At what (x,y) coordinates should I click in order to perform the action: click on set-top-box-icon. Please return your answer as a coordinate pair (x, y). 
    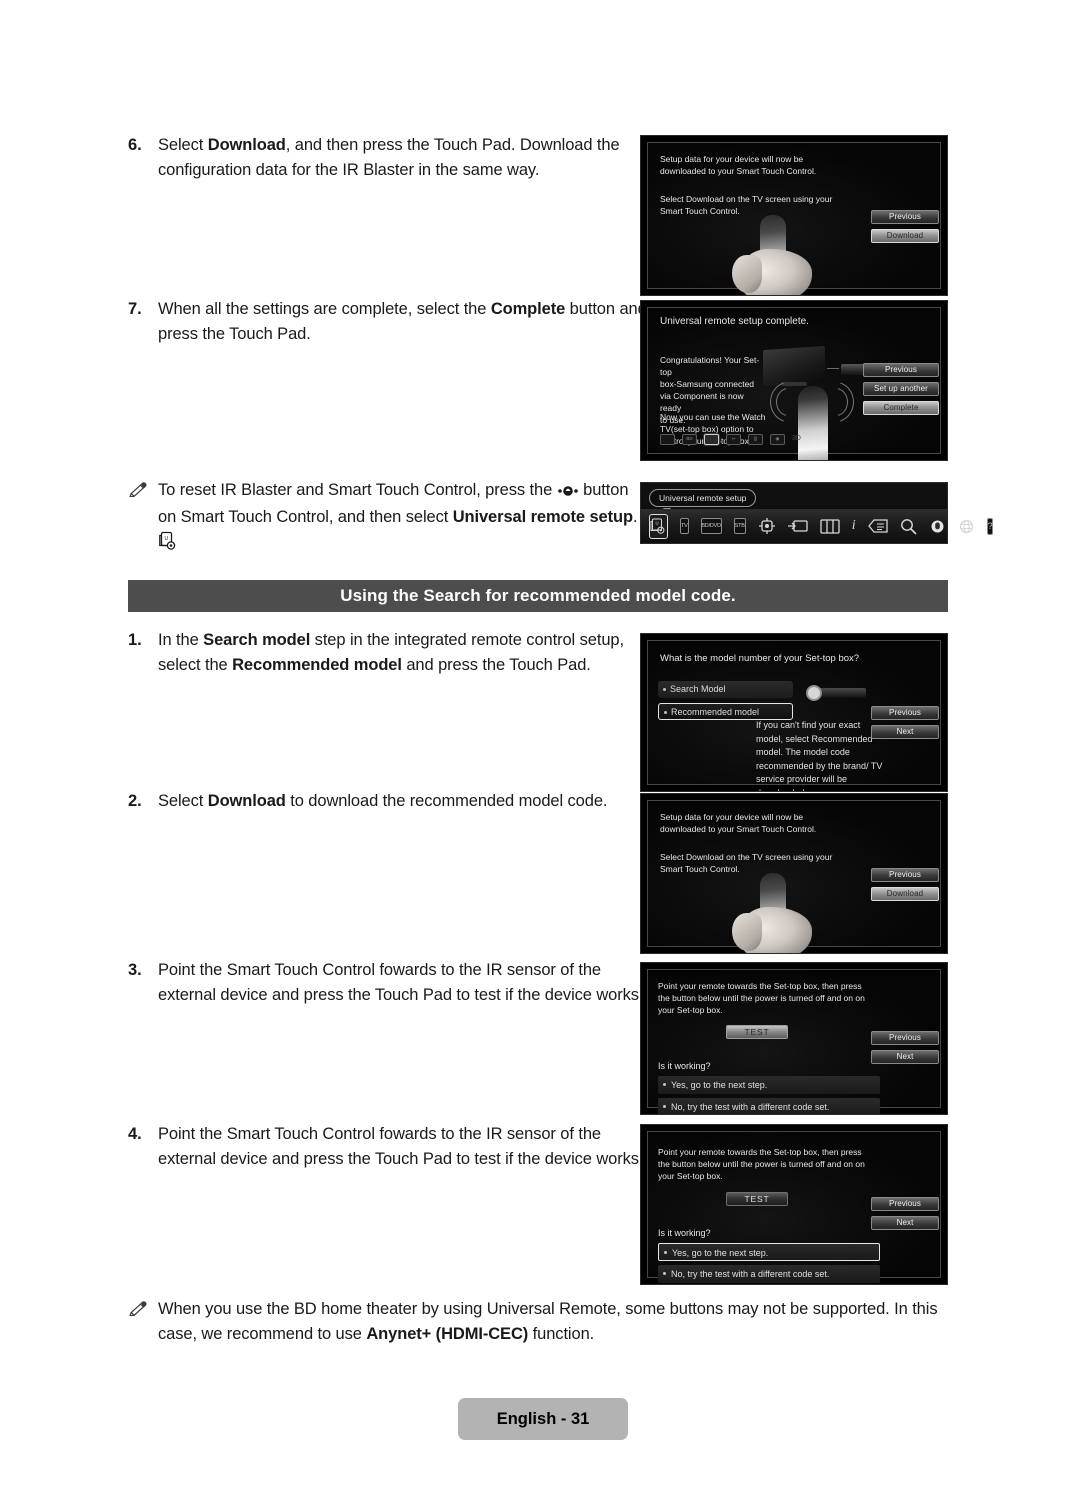
    Looking at the image, I should click on (711, 439).